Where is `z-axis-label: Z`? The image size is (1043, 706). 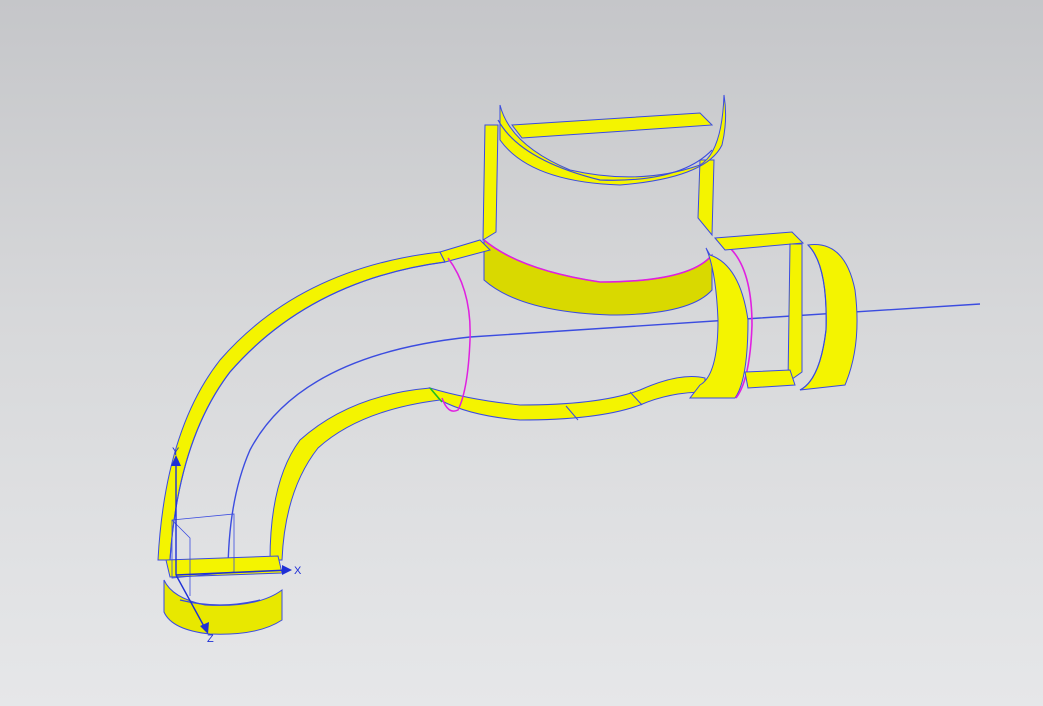
z-axis-label: Z is located at coordinates (210, 639).